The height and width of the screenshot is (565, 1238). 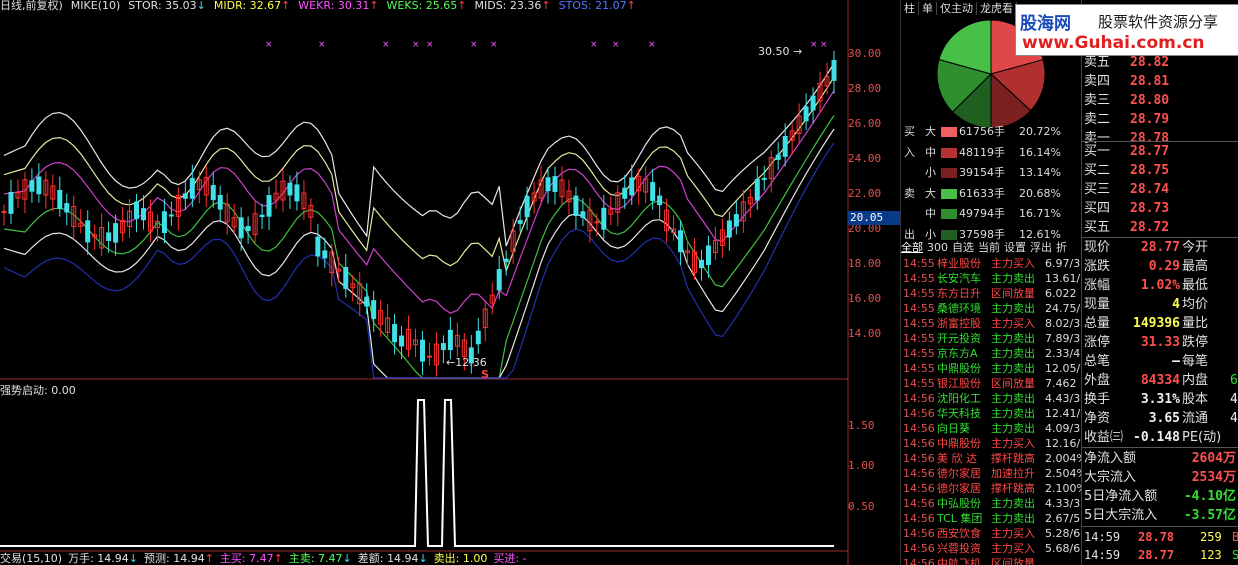 What do you see at coordinates (991, 398) in the screenshot?
I see `ticker-row: 14:56 沈阳化工 主力卖出 4.43/3` at bounding box center [991, 398].